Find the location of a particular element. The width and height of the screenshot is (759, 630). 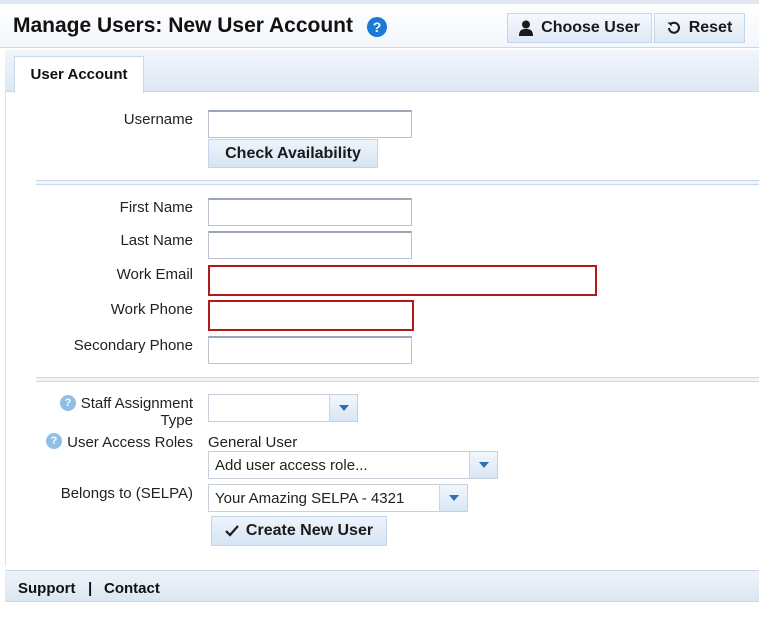

footer: Support | Contact is located at coordinates (382, 586).